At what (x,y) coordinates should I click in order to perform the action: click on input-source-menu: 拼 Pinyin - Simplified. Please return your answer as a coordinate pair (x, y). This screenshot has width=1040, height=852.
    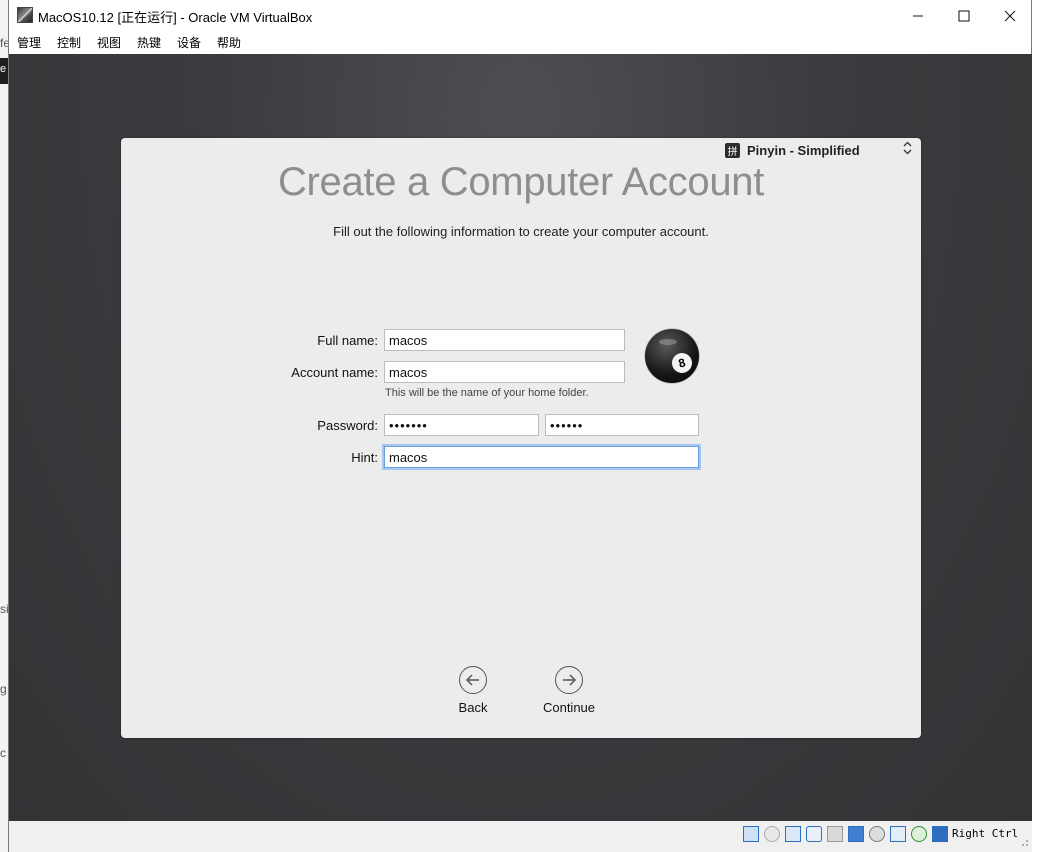
    Looking at the image, I should click on (792, 150).